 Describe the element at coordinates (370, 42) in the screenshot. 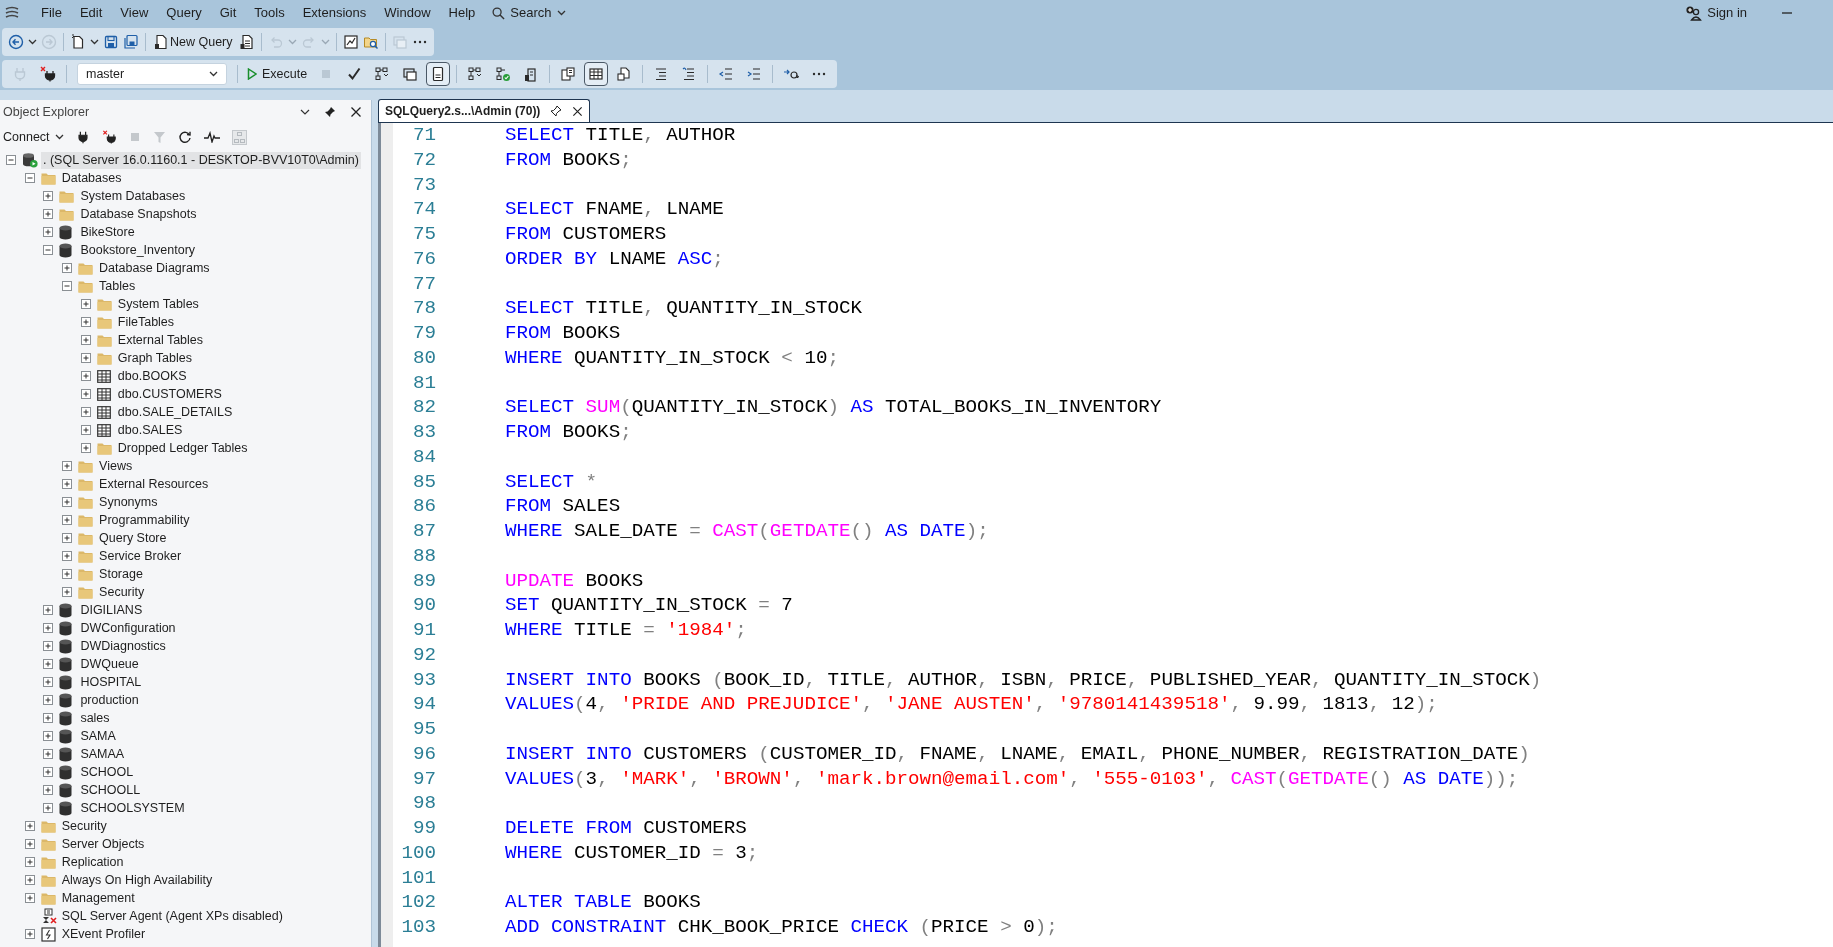

I see `folder-search-icon` at that location.